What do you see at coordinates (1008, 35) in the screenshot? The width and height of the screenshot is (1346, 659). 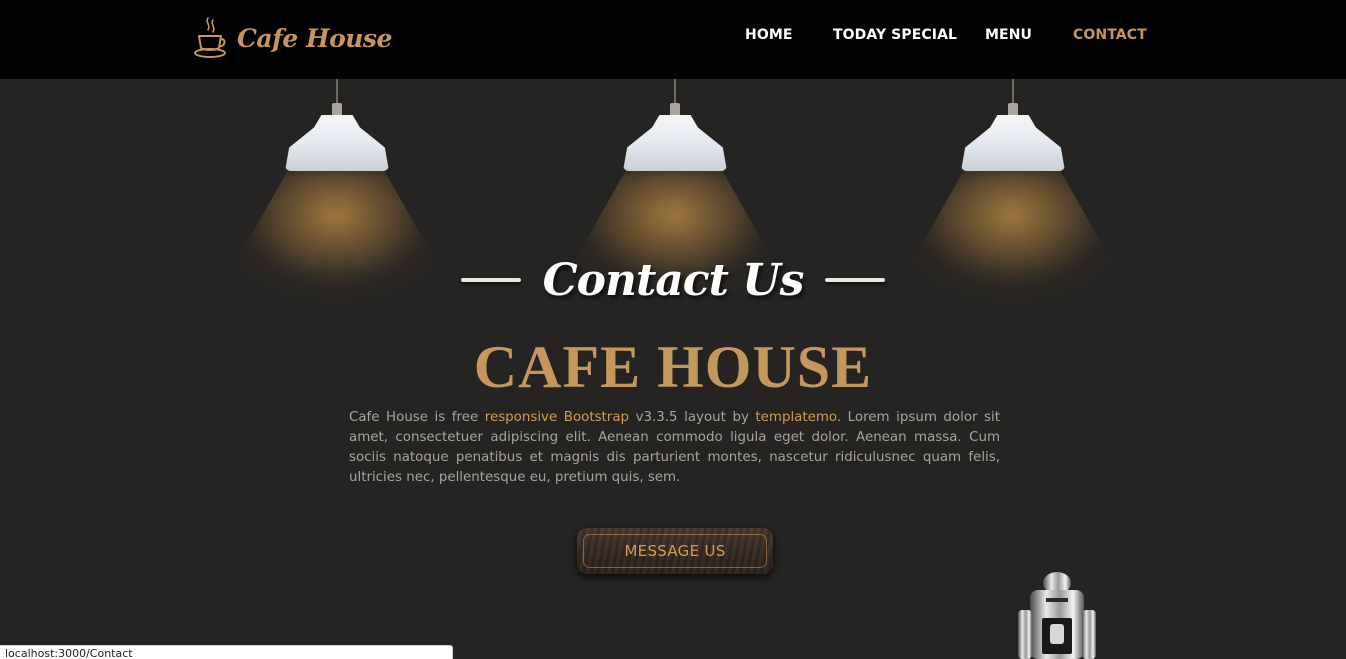 I see `nav-menu: MENU` at bounding box center [1008, 35].